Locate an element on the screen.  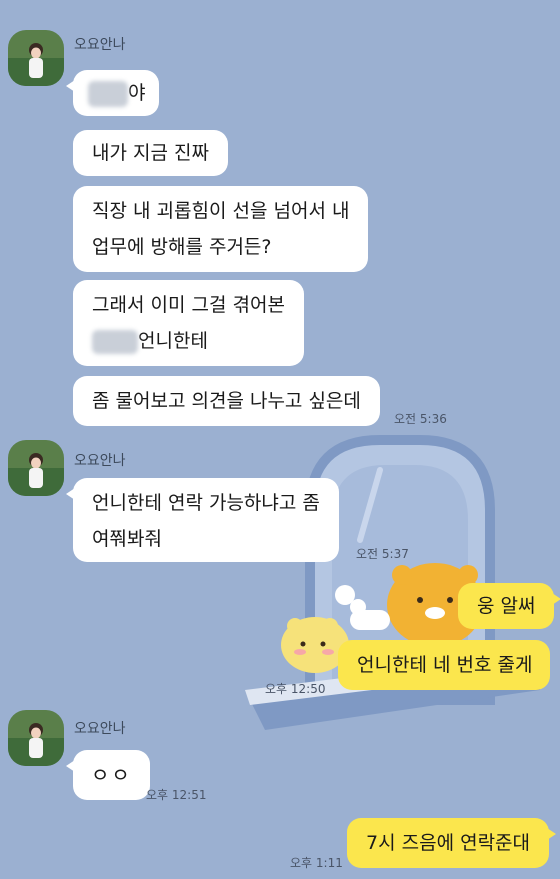
my-message-bubble: 언니한테 네 번호 줄게 is located at coordinates (444, 665).